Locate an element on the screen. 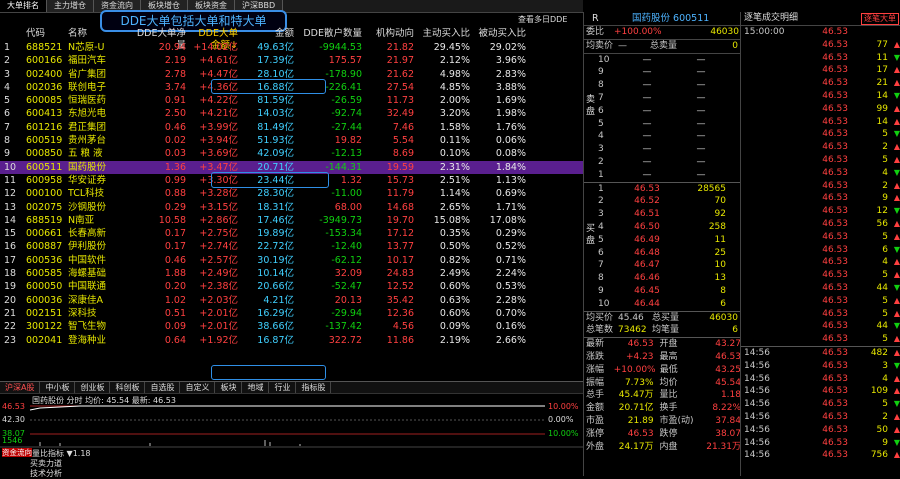 This screenshot has width=900, height=479. down-arrow-icon: ▼ is located at coordinates (896, 249).